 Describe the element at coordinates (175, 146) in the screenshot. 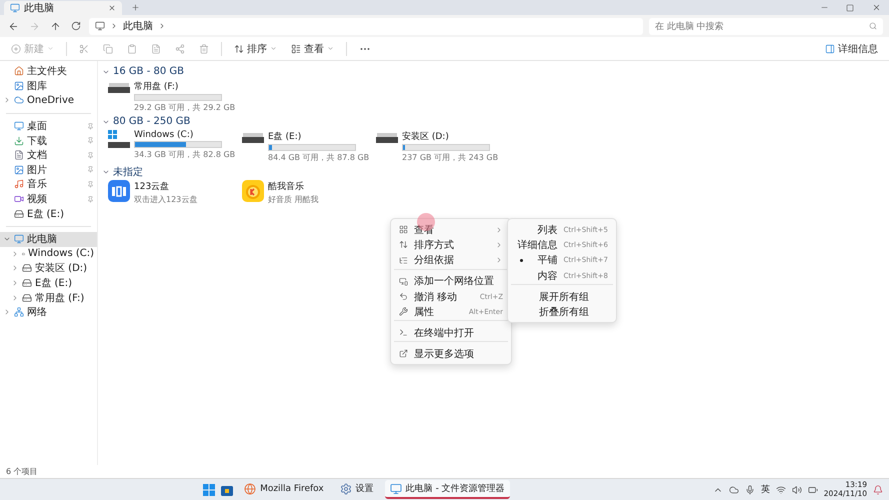

I see `drive-tile: Windows (C:) 34.3 GB 可用，共 82.8 GB` at that location.